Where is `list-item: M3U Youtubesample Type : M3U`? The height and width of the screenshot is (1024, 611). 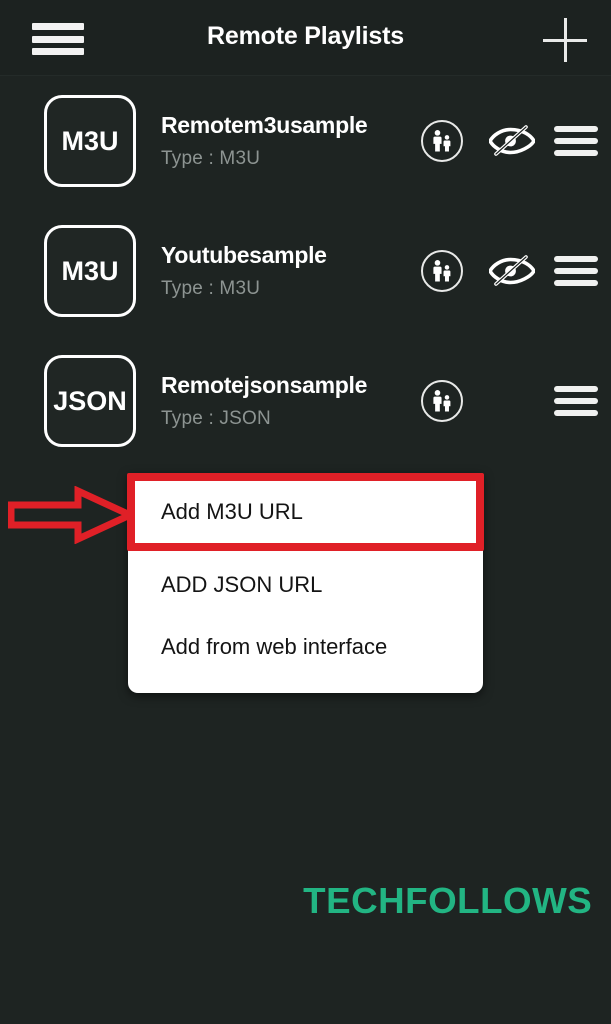 list-item: M3U Youtubesample Type : M3U is located at coordinates (305, 271).